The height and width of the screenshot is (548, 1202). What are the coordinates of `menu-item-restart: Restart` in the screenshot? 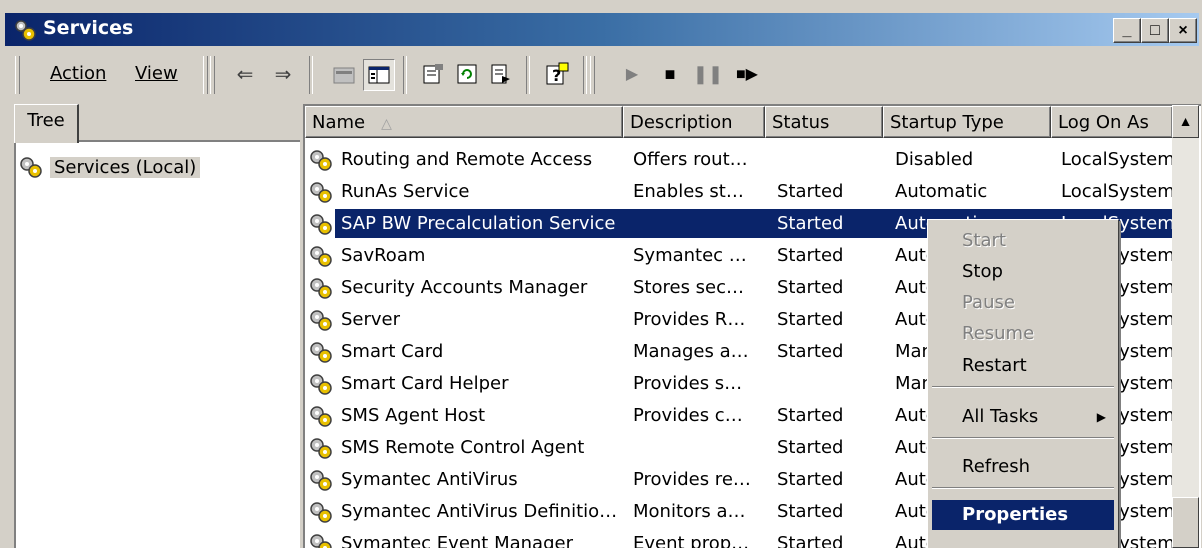 It's located at (1023, 366).